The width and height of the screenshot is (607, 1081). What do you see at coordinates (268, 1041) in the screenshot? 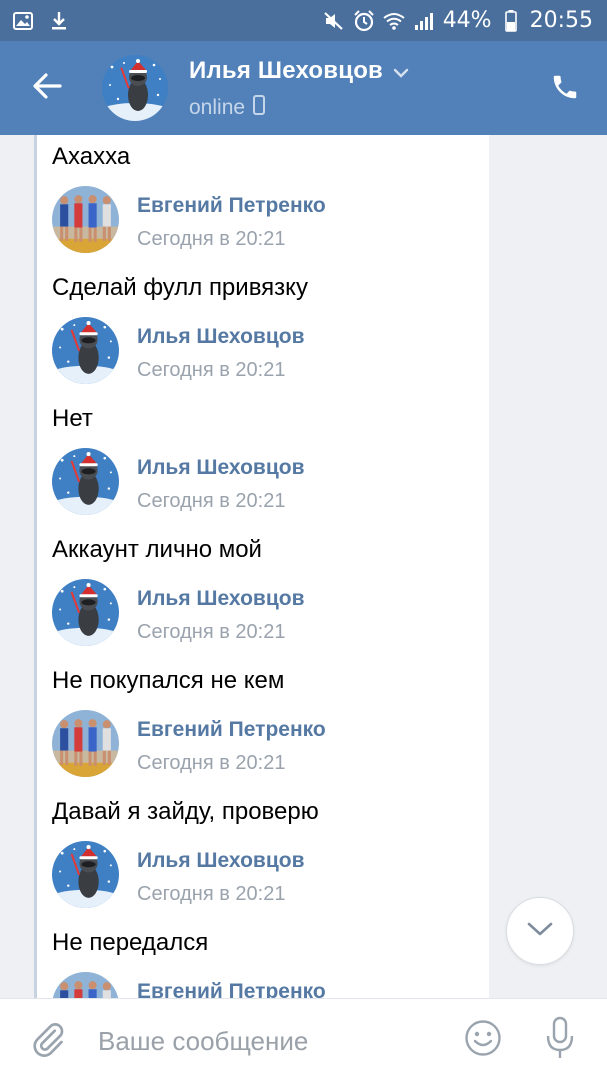
I see `message-input` at bounding box center [268, 1041].